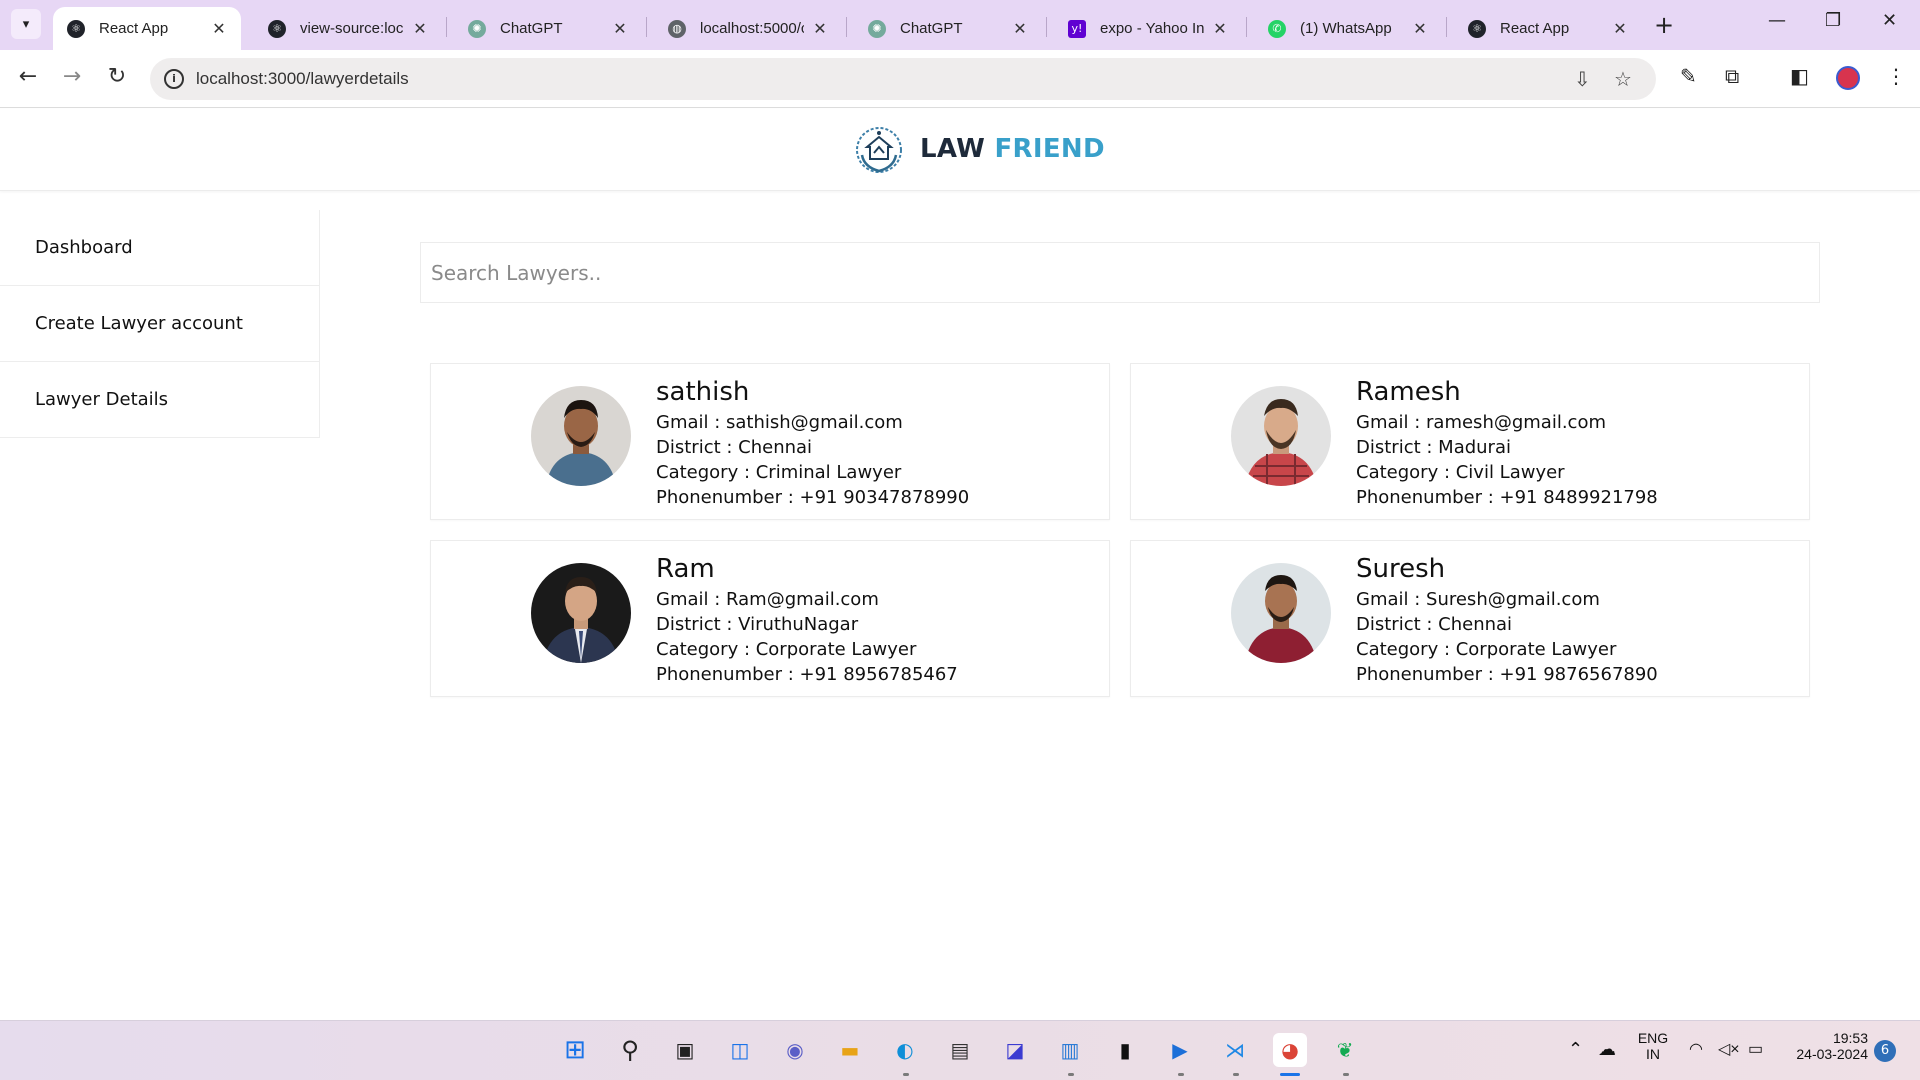 This screenshot has width=1920, height=1080. I want to click on minimize-icon: —, so click(1777, 20).